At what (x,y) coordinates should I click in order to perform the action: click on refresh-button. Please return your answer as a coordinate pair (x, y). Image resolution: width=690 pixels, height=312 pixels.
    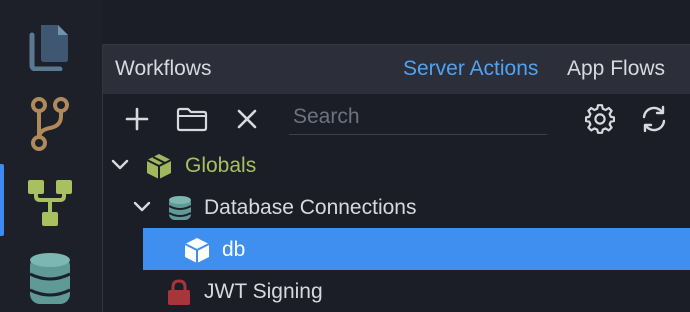
    Looking at the image, I should click on (654, 119).